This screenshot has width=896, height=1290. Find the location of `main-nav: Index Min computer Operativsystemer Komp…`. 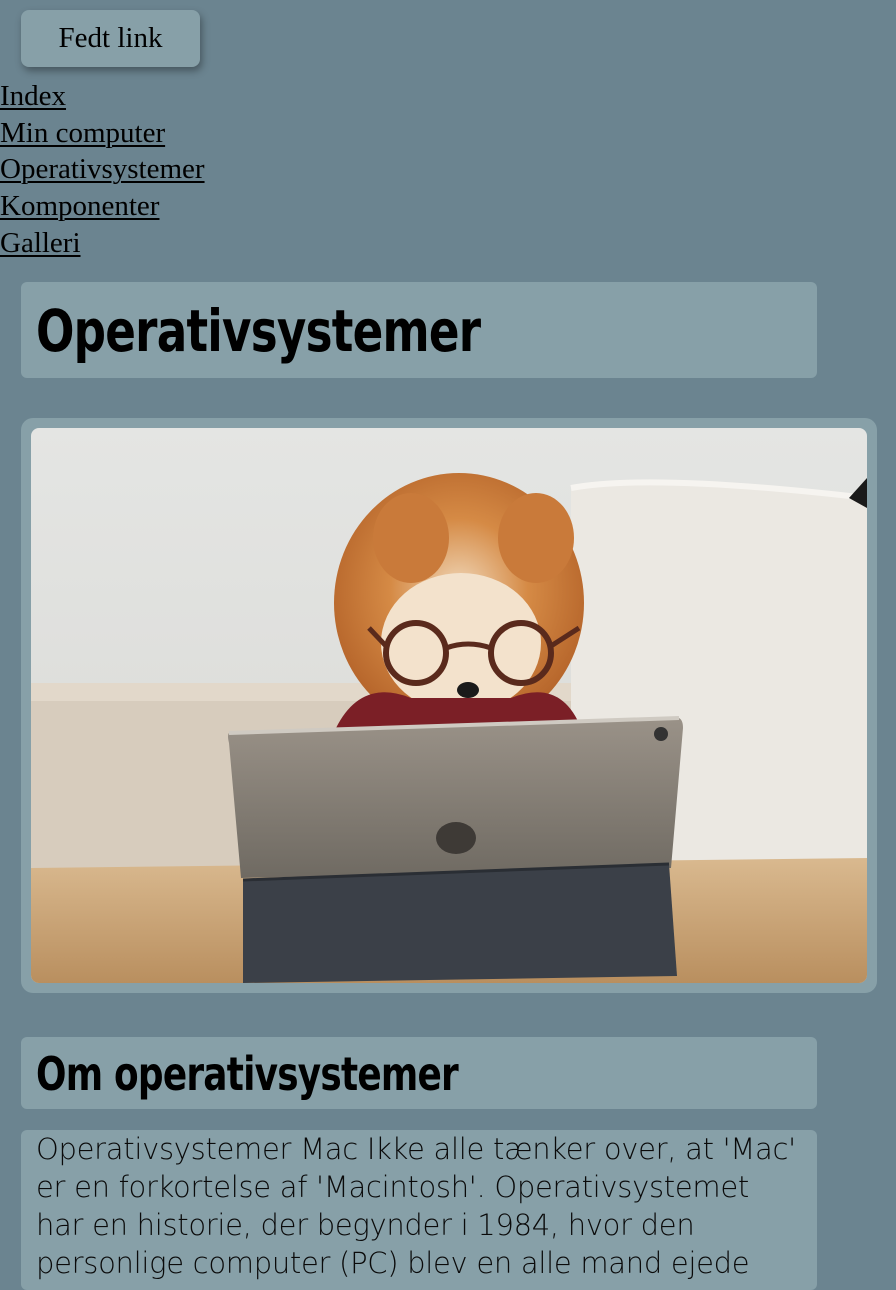

main-nav: Index Min computer Operativsystemer Komp… is located at coordinates (102, 170).